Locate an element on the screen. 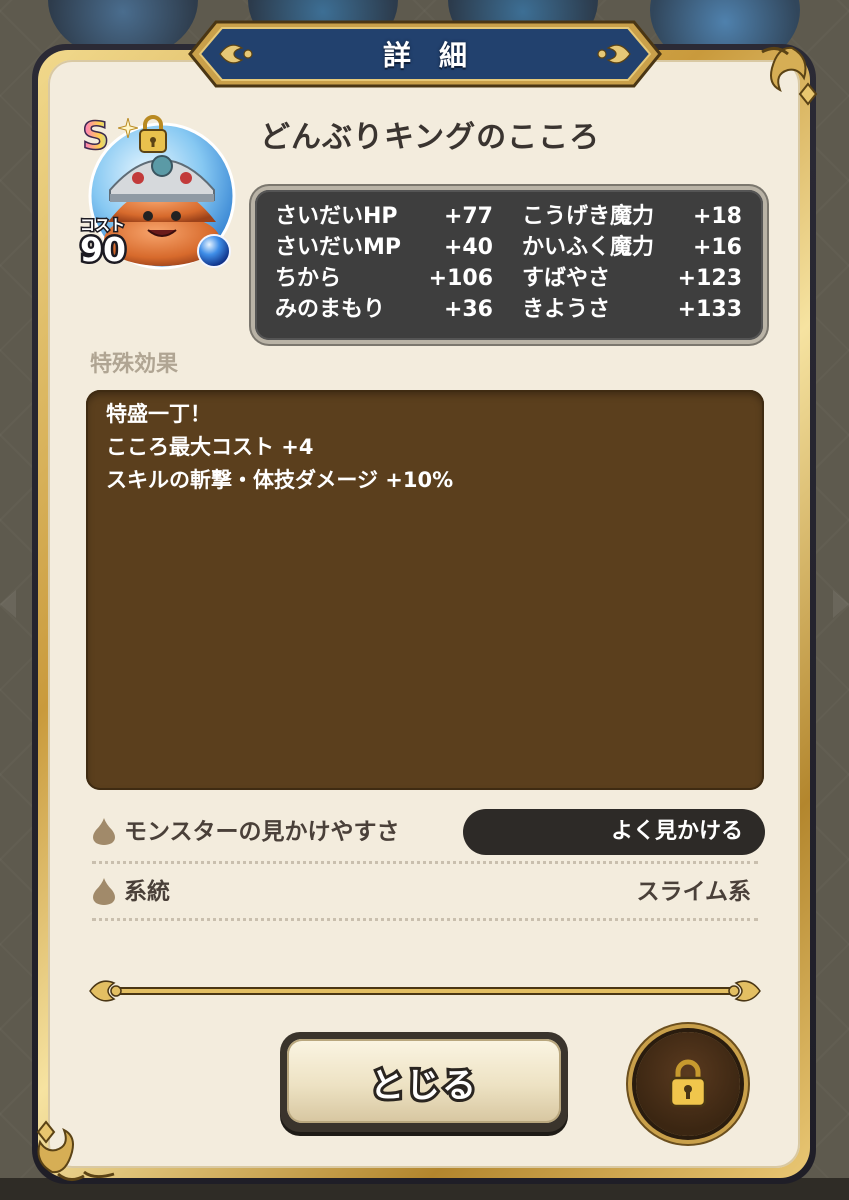 This screenshot has height=1200, width=849. blue-orb-icon is located at coordinates (214, 251).